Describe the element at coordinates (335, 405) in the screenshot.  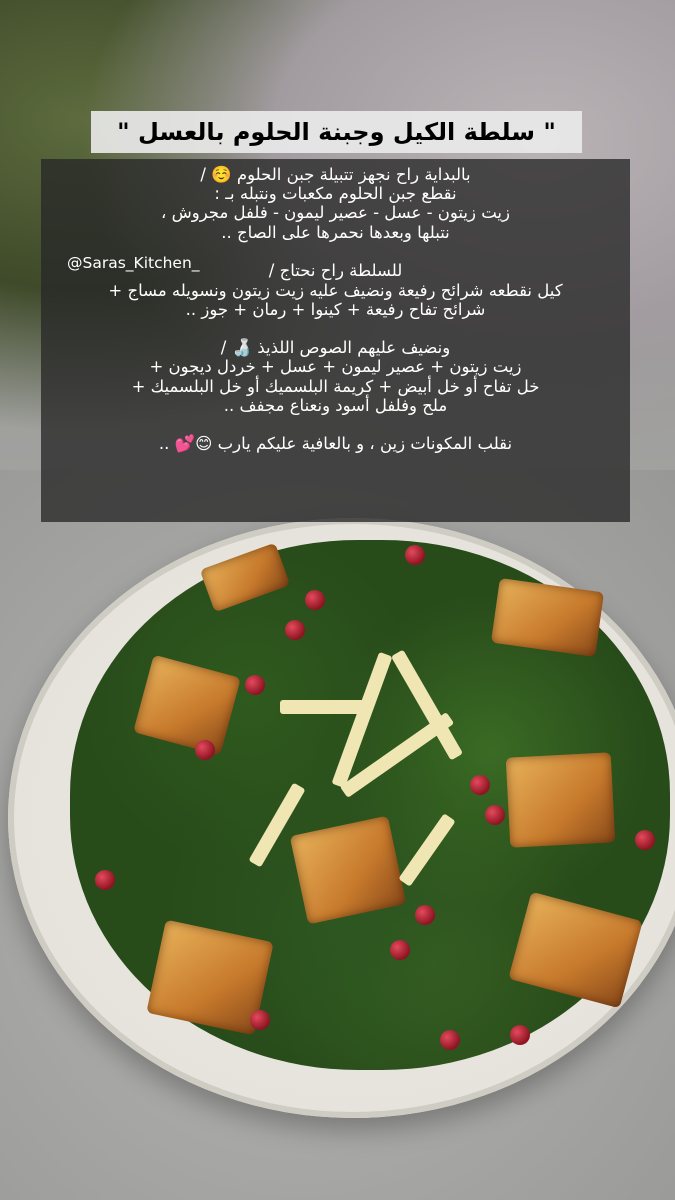
I see `sauce-line: ملح وفلفل أسود ونعناع مجفف ..` at that location.